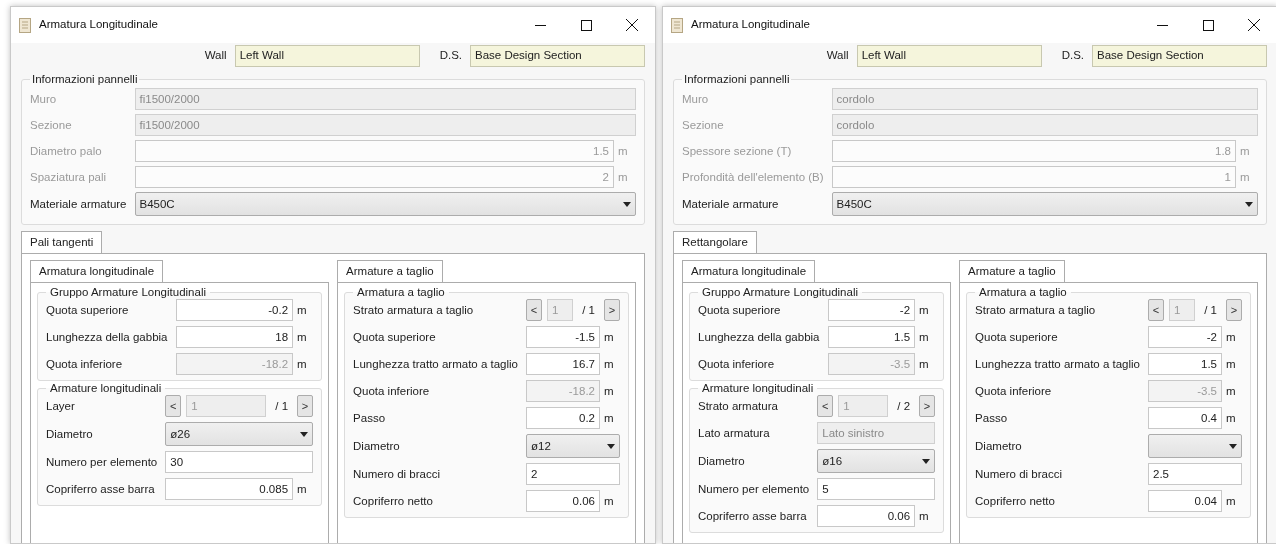 The image size is (1276, 544). What do you see at coordinates (414, 310) in the screenshot?
I see `field-label: Strato armatura a taglio` at bounding box center [414, 310].